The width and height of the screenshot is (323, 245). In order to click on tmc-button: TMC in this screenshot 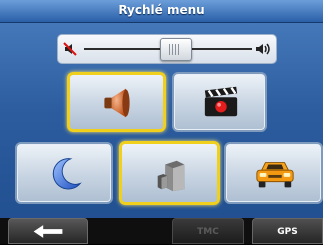, I will do `click(208, 231)`.